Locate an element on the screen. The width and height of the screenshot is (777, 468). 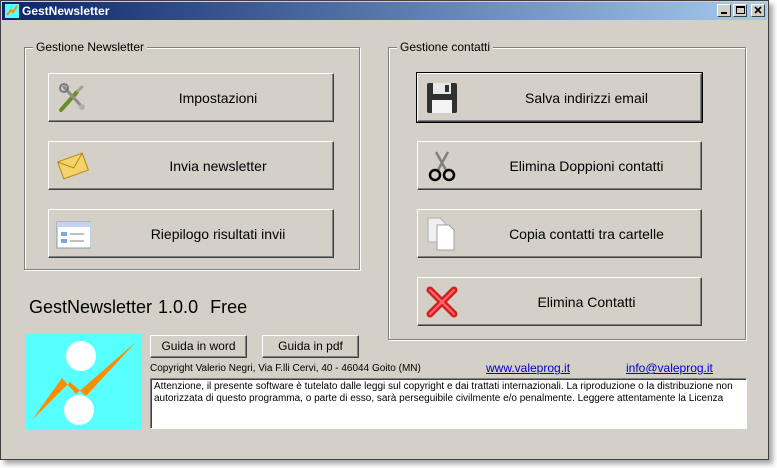
logo-graphic is located at coordinates (84, 383).